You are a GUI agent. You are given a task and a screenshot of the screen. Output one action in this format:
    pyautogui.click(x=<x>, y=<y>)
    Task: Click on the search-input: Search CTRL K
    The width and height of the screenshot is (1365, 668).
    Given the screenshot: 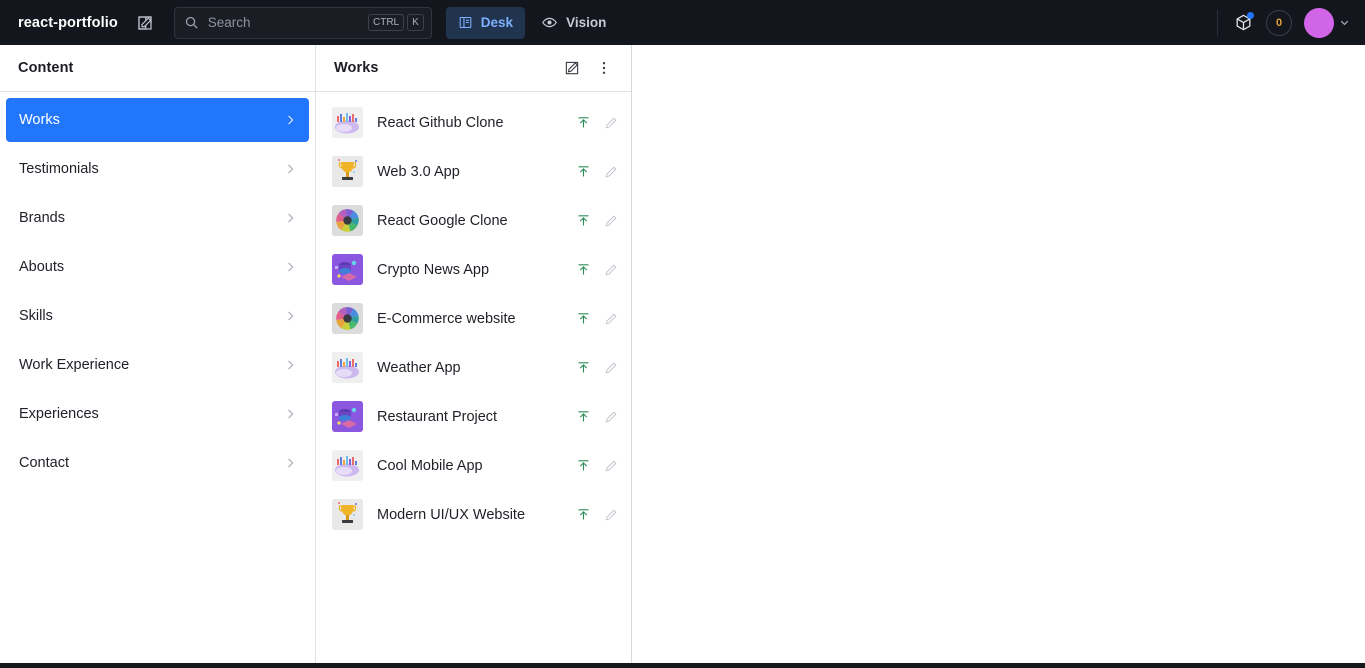 What is the action you would take?
    pyautogui.click(x=302, y=22)
    